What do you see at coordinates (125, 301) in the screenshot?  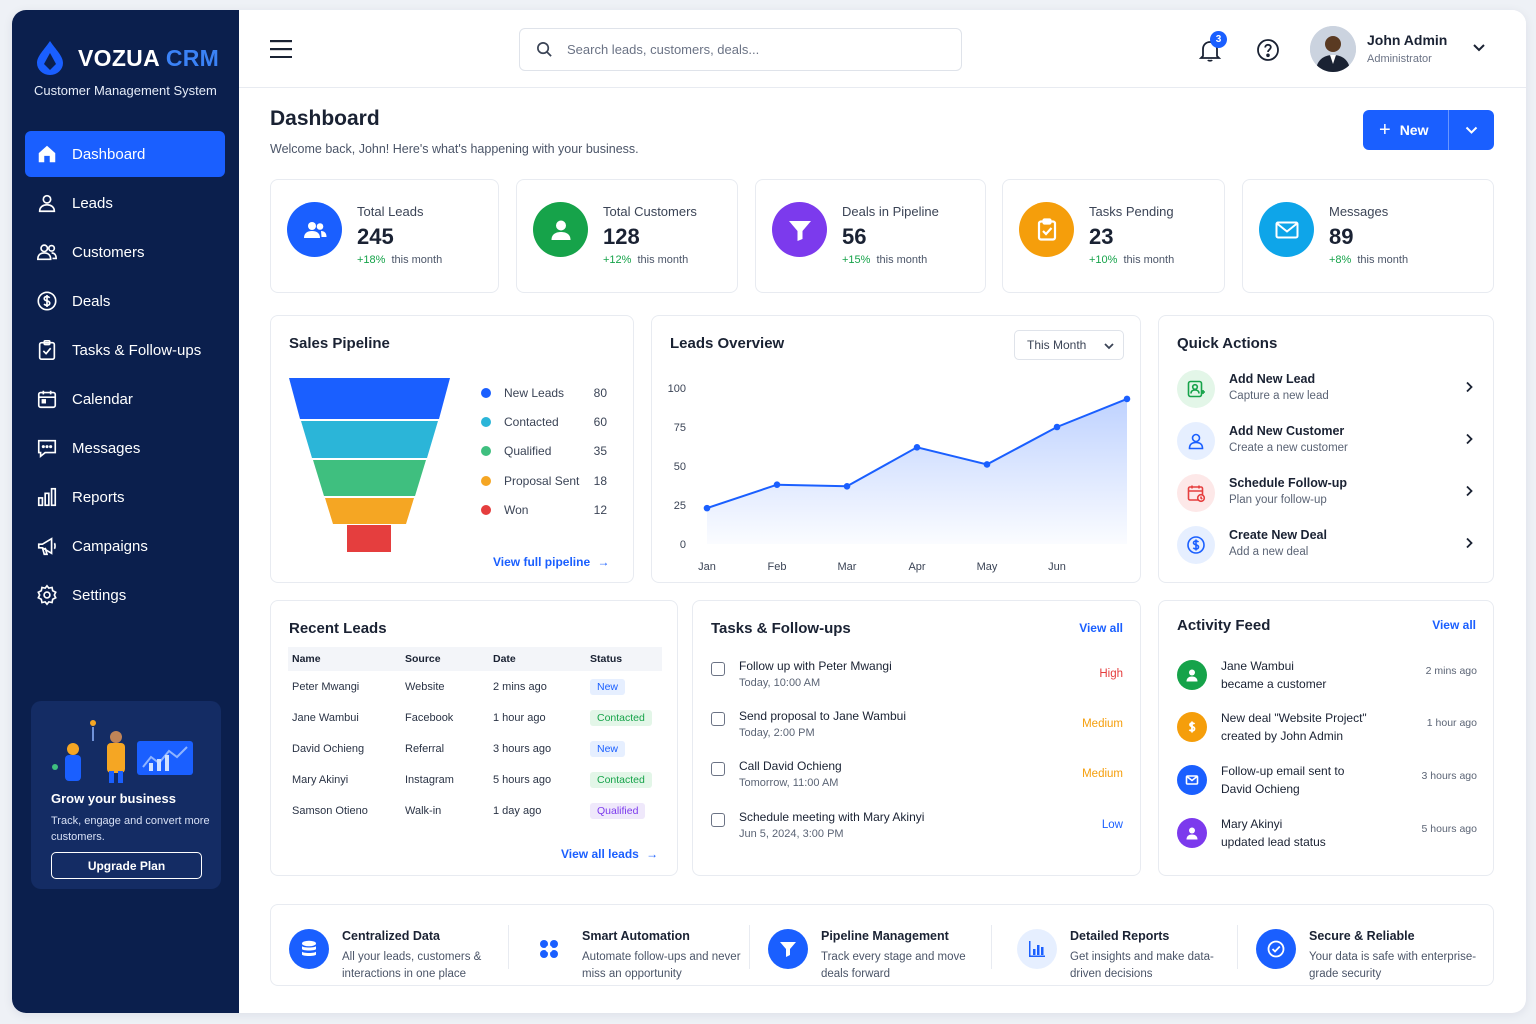 I see `sidebar-item-deals: Deals` at bounding box center [125, 301].